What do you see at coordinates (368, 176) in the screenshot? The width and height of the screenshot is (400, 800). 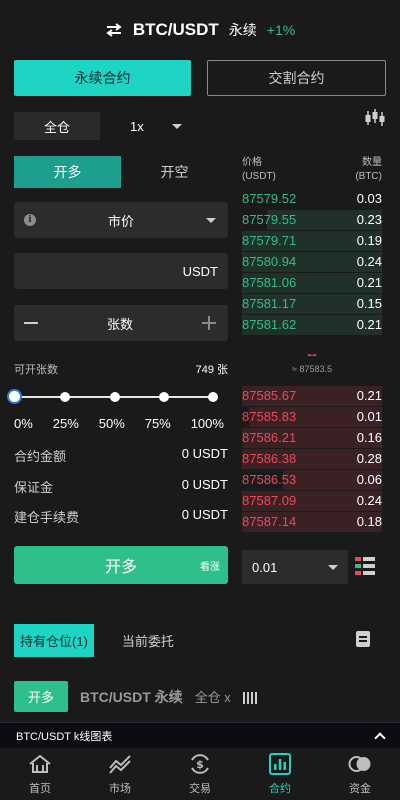 I see `qty-unit-header: (BTC)` at bounding box center [368, 176].